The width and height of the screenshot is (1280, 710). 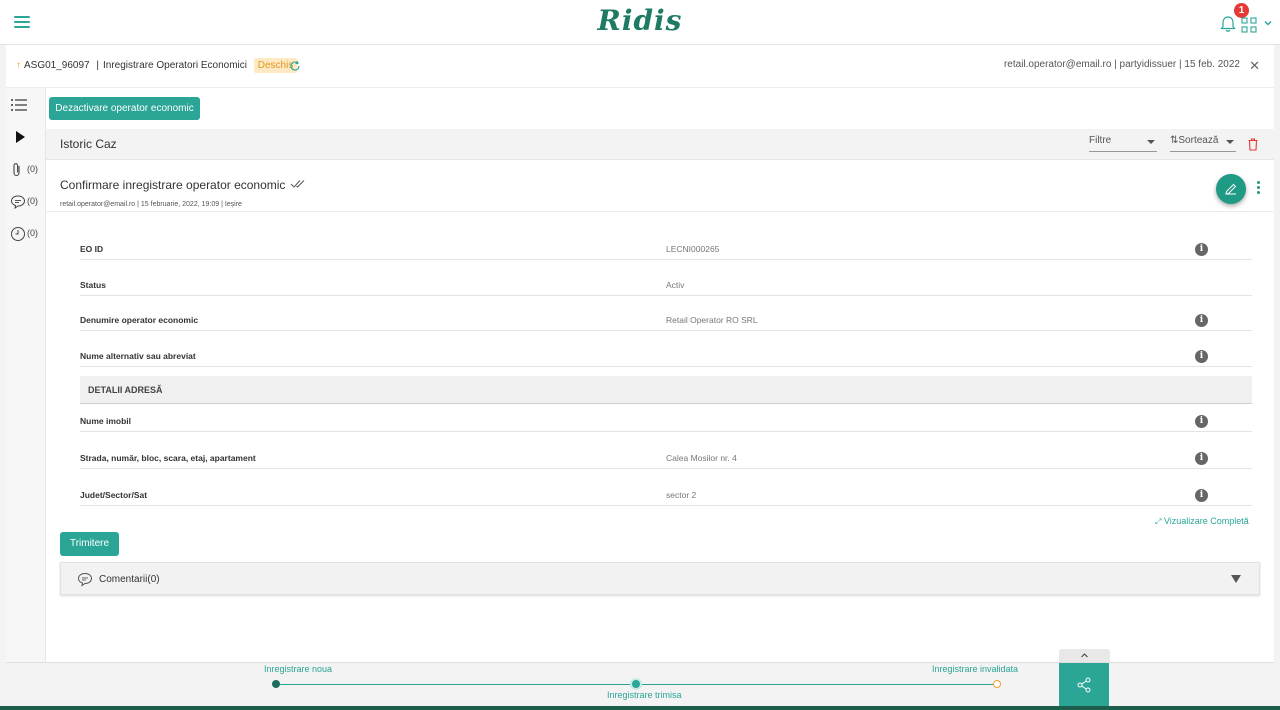 I want to click on field-row-county: Judet/Sector/Sat sector 2 i, so click(x=666, y=495).